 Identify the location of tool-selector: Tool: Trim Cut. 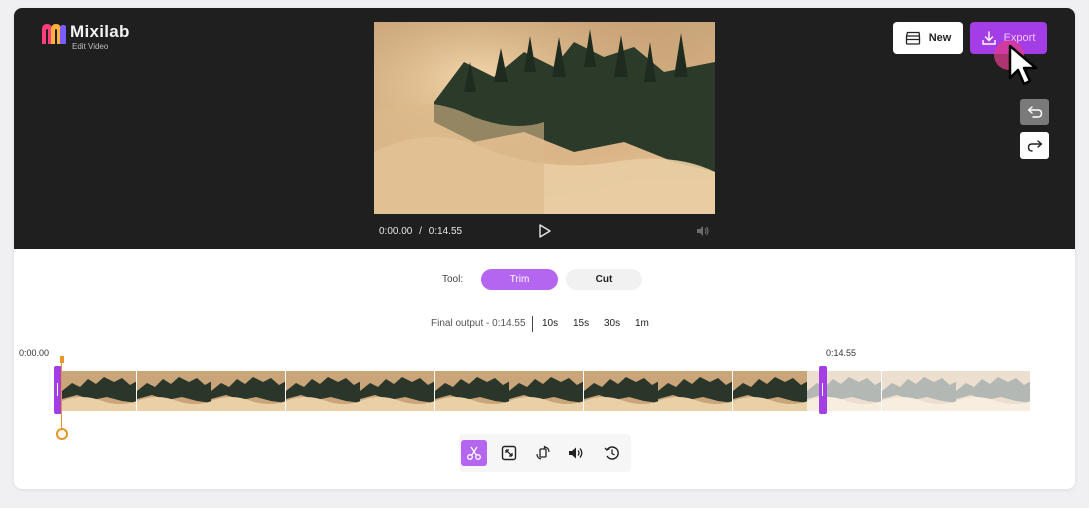
(544, 280).